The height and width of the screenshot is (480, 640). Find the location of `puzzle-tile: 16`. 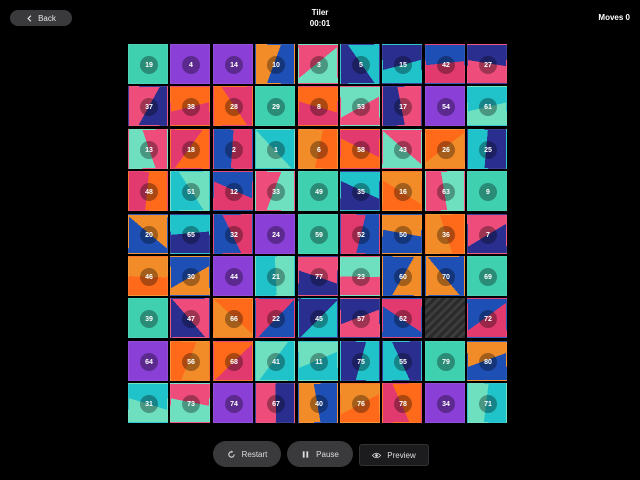

puzzle-tile: 16 is located at coordinates (402, 191).